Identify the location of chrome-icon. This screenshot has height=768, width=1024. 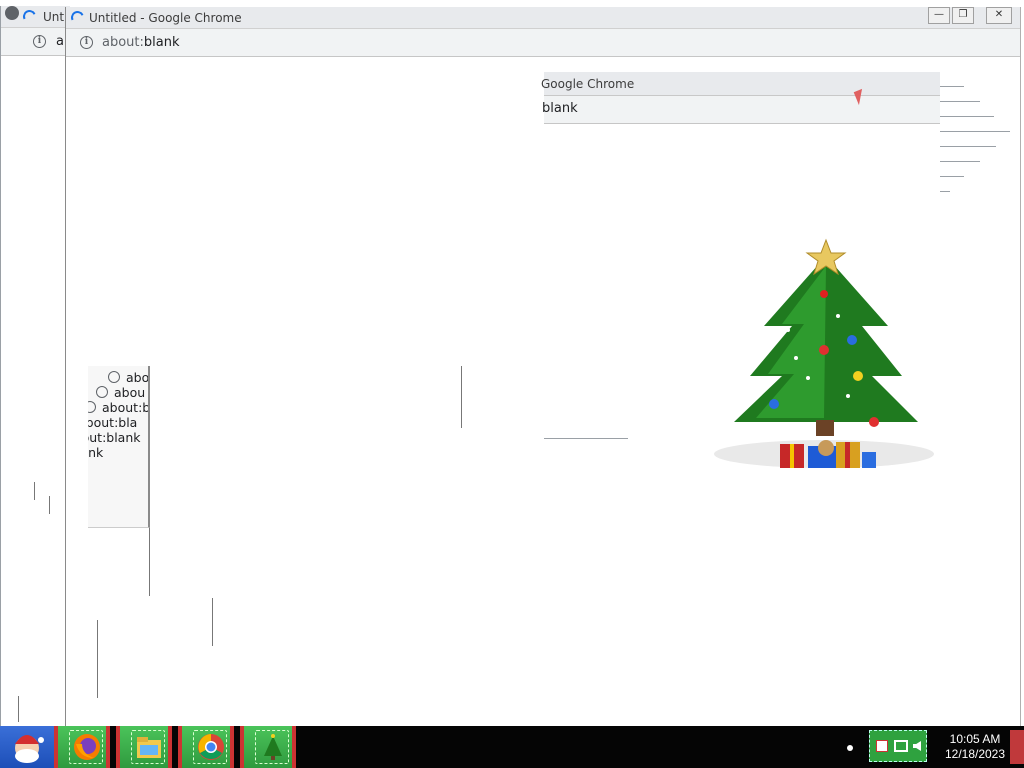
(211, 747).